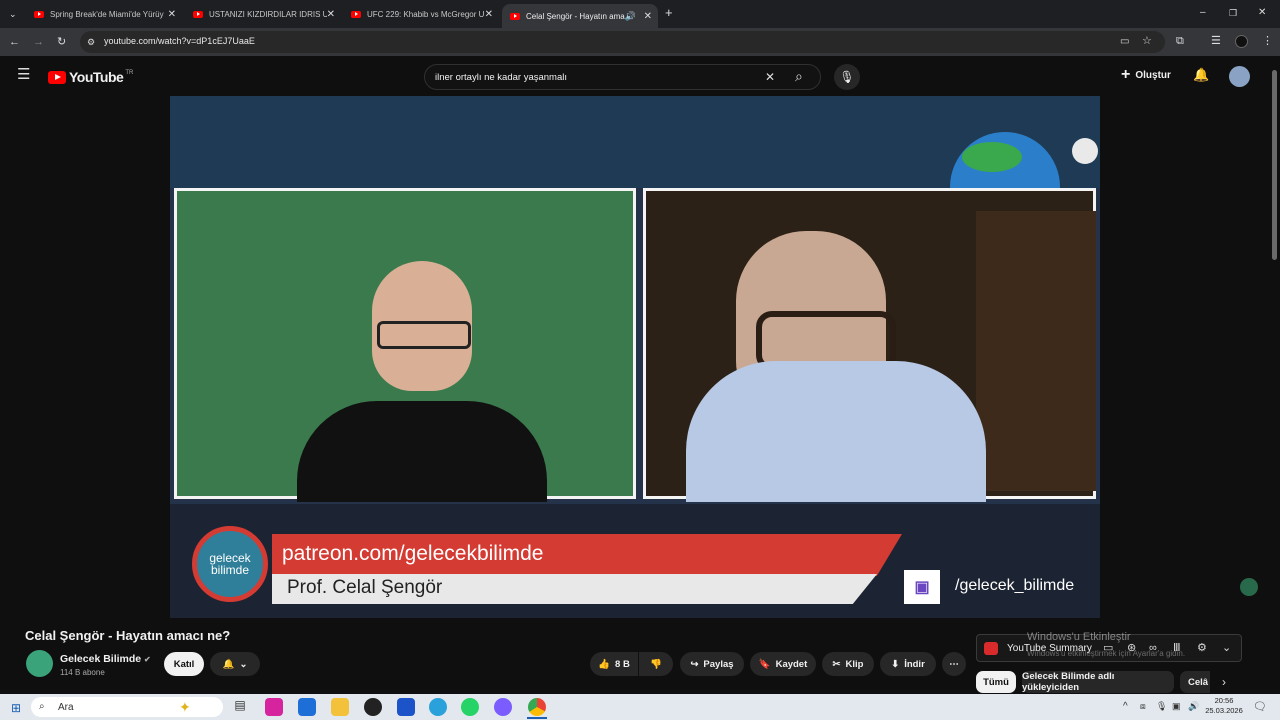 This screenshot has width=1280, height=720. I want to click on summary-expand-icon: ⌄, so click(1226, 648).